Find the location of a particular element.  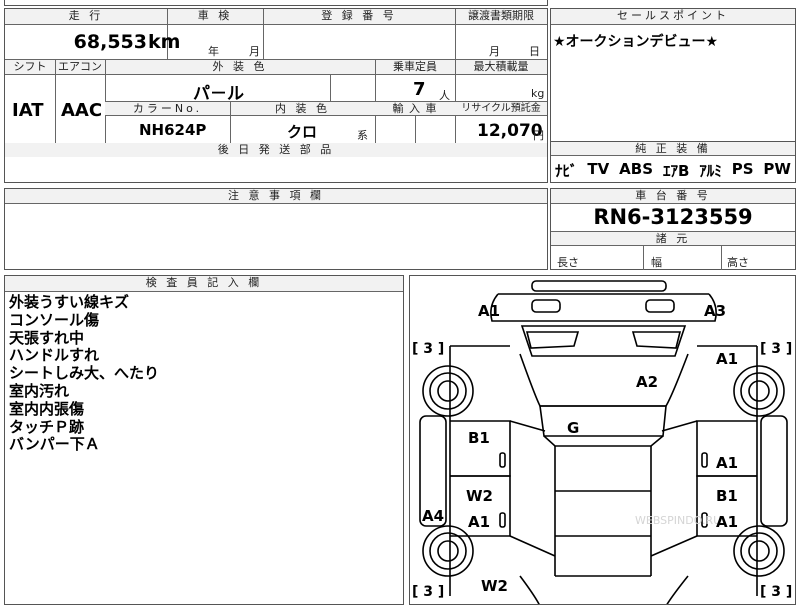

damage-mark-b1-left-front-door: B1 is located at coordinates (479, 438).